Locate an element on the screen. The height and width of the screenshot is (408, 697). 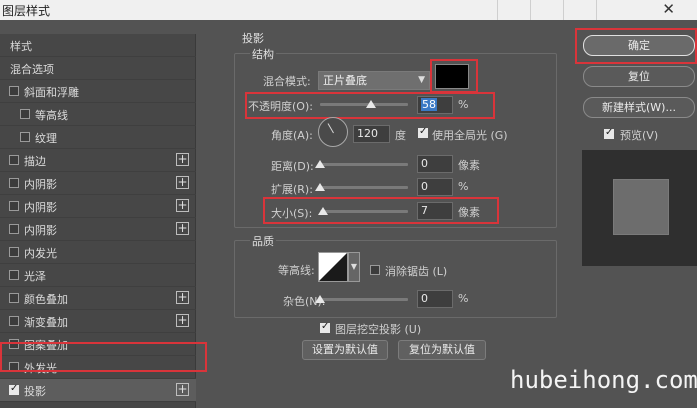
title-bar: 图层样式 ✕ is located at coordinates (348, 10).